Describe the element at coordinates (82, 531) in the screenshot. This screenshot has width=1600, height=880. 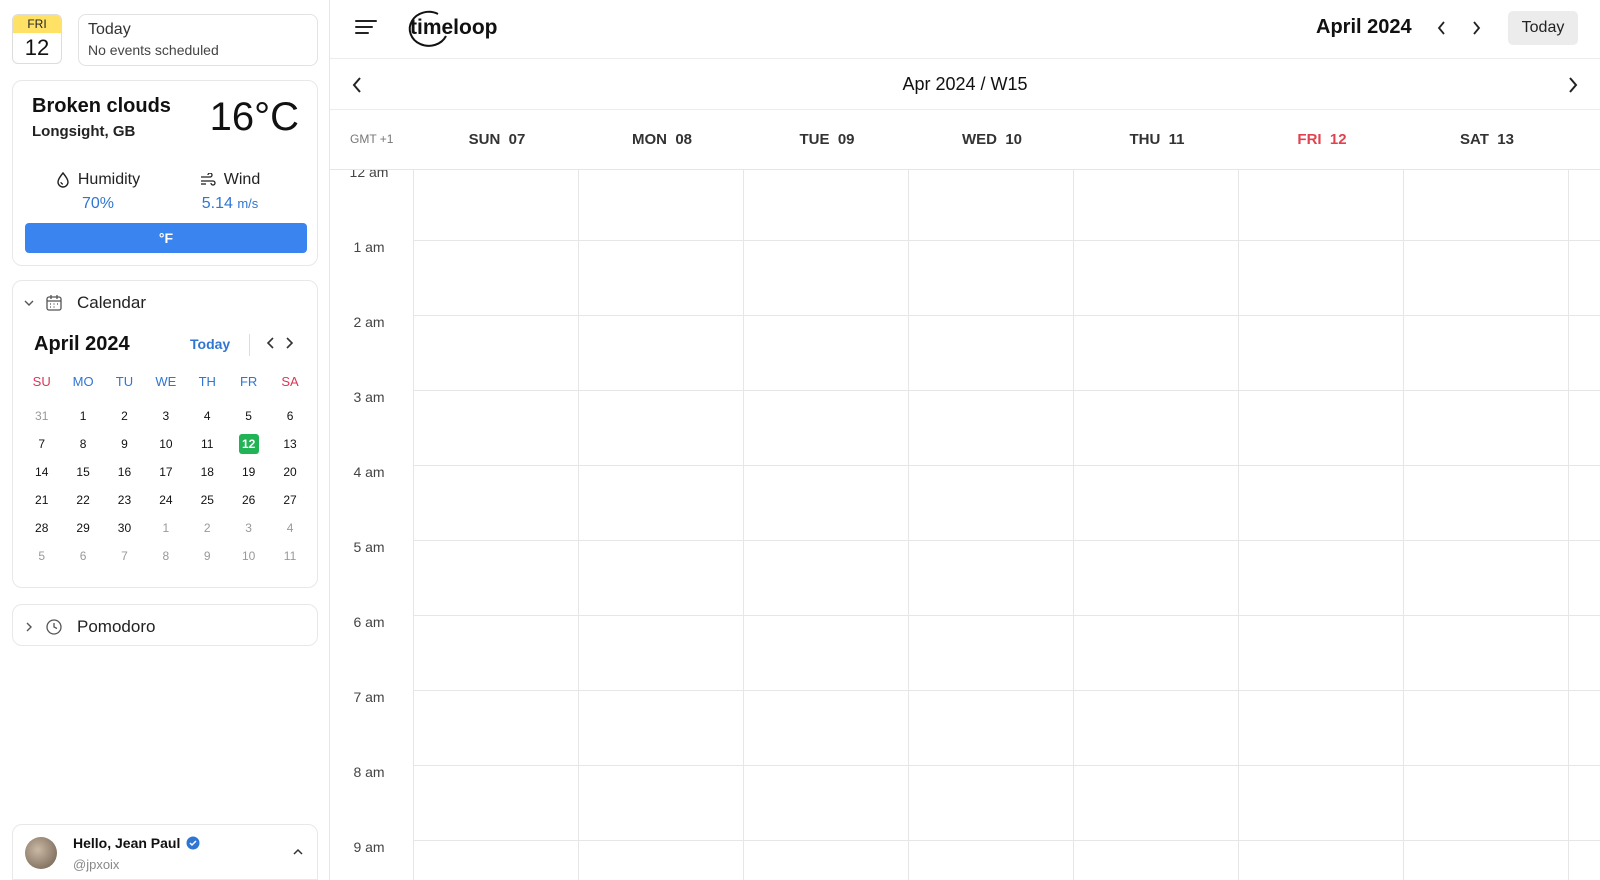
I see `calendar-day: 29` at that location.